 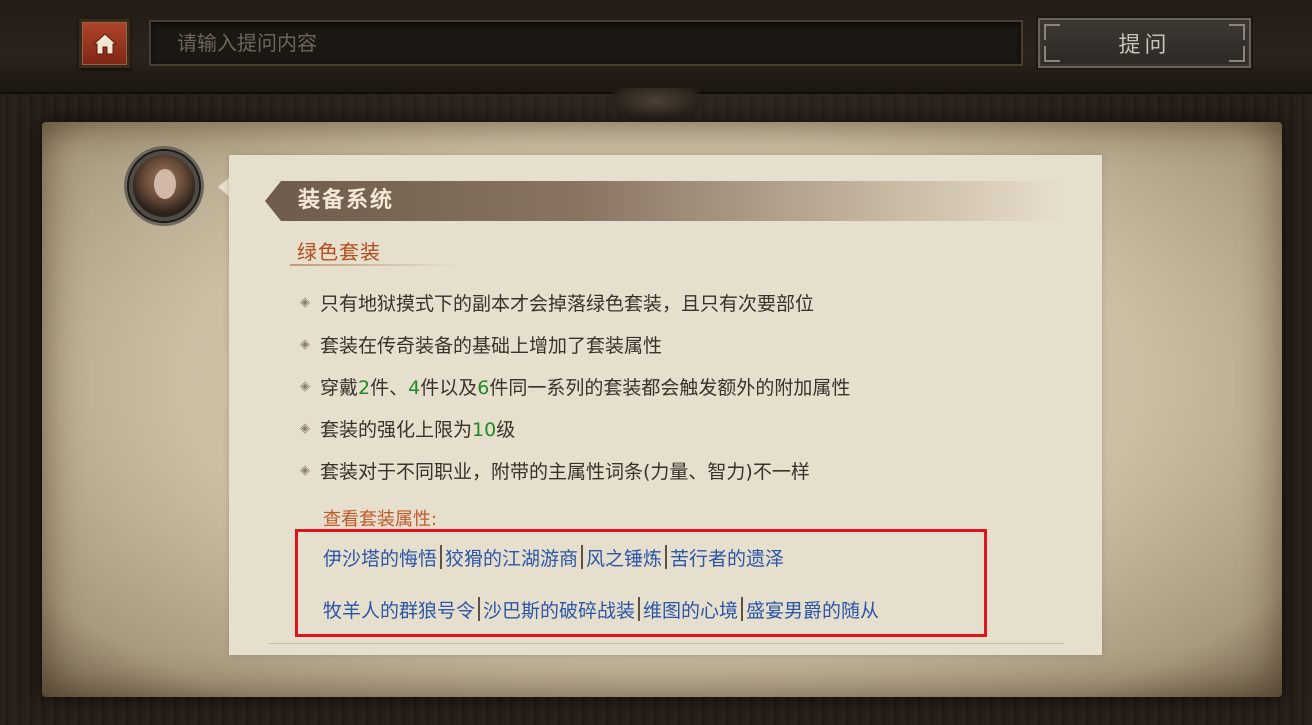 What do you see at coordinates (414, 387) in the screenshot?
I see `highlight-number: 4` at bounding box center [414, 387].